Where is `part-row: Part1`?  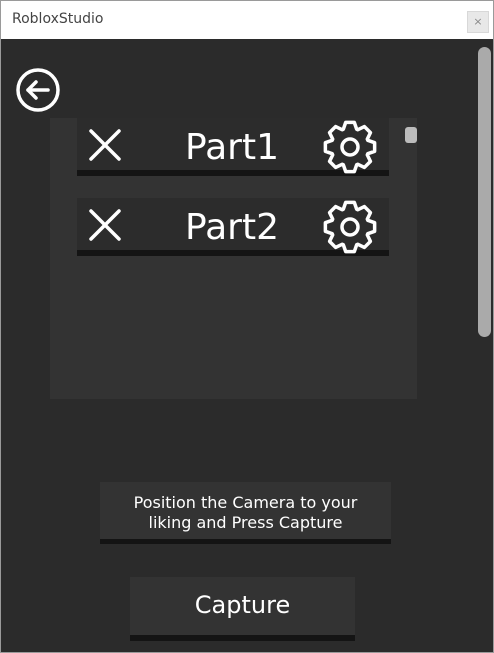 part-row: Part1 is located at coordinates (233, 147).